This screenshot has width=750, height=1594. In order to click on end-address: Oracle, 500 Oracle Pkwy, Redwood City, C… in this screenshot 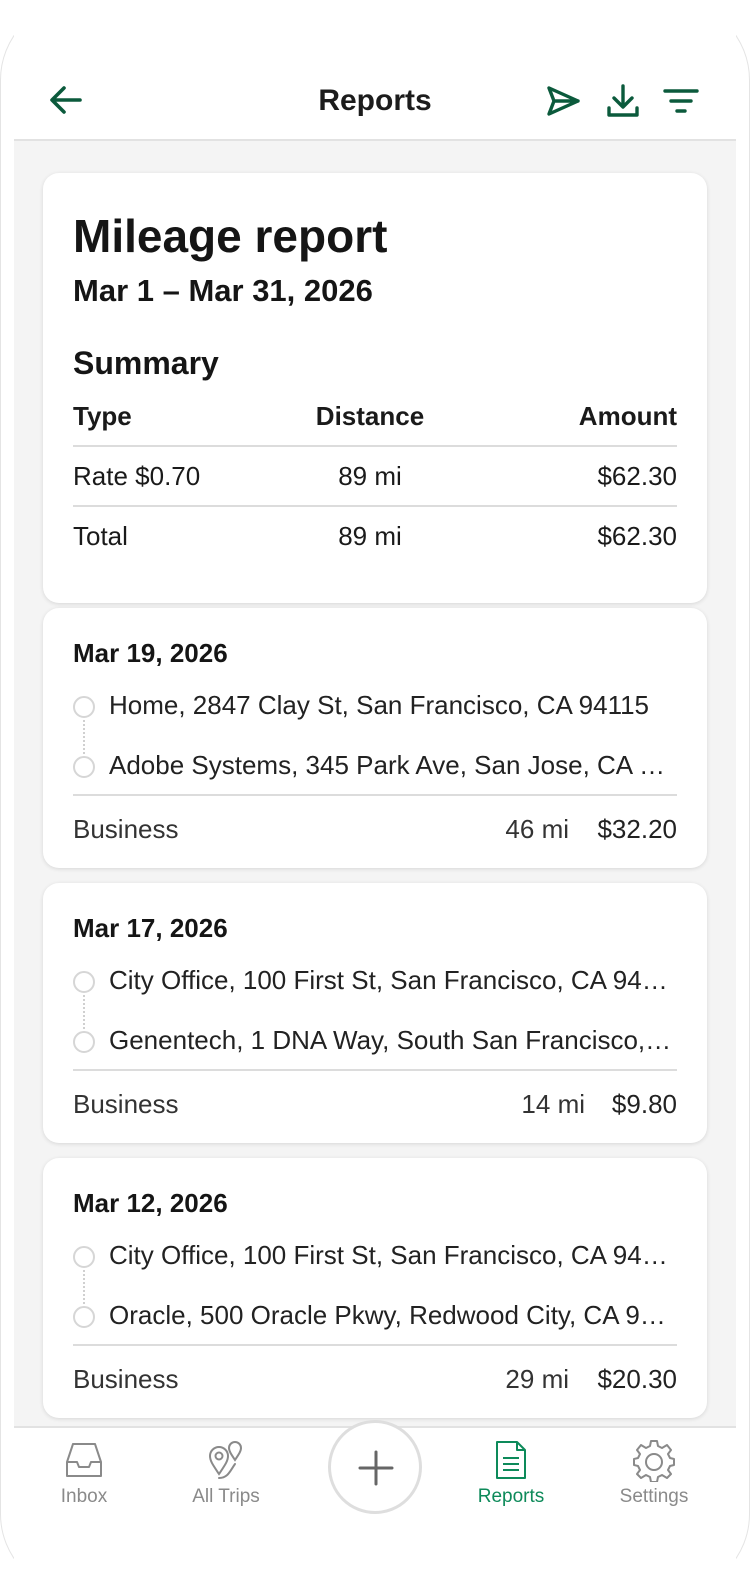, I will do `click(387, 1315)`.